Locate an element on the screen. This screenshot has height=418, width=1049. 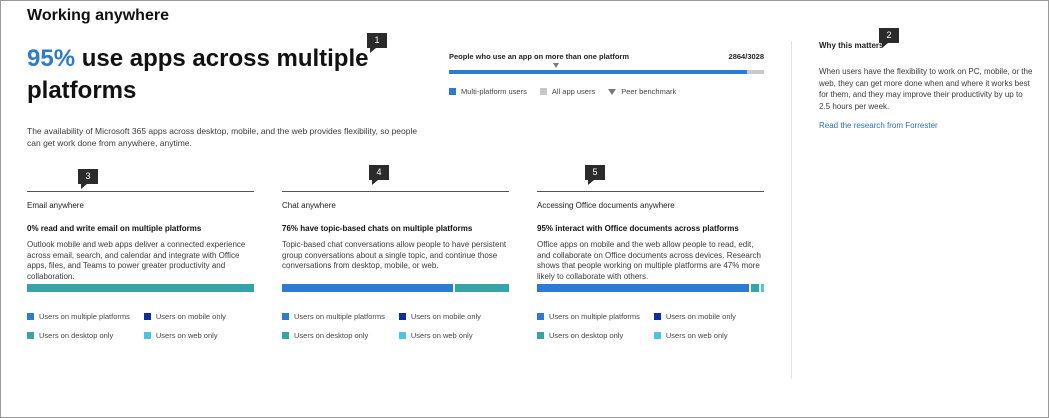
page-title: Working anywhere is located at coordinates (98, 15).